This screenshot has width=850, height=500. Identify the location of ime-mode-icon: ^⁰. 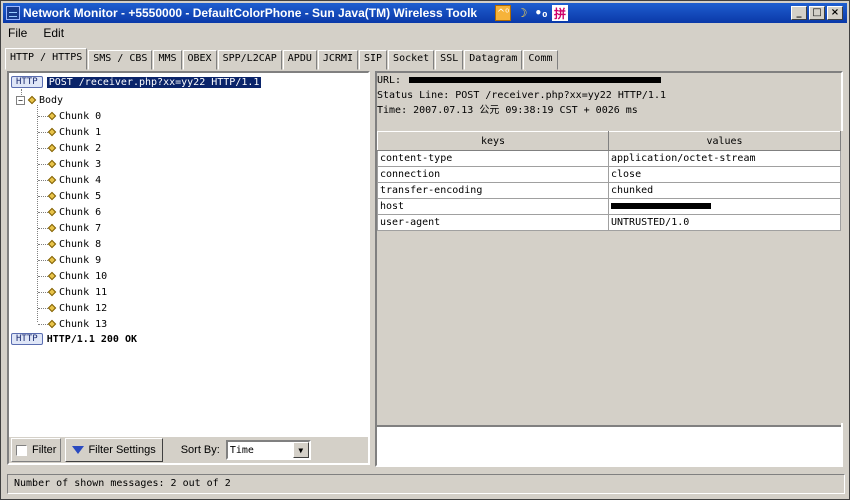
(503, 13).